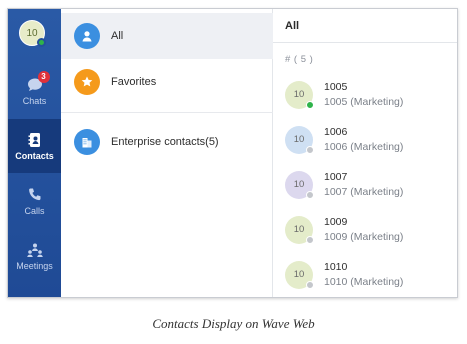 The width and height of the screenshot is (467, 344). Describe the element at coordinates (43, 76) in the screenshot. I see `chats-unread-badge: 3` at that location.